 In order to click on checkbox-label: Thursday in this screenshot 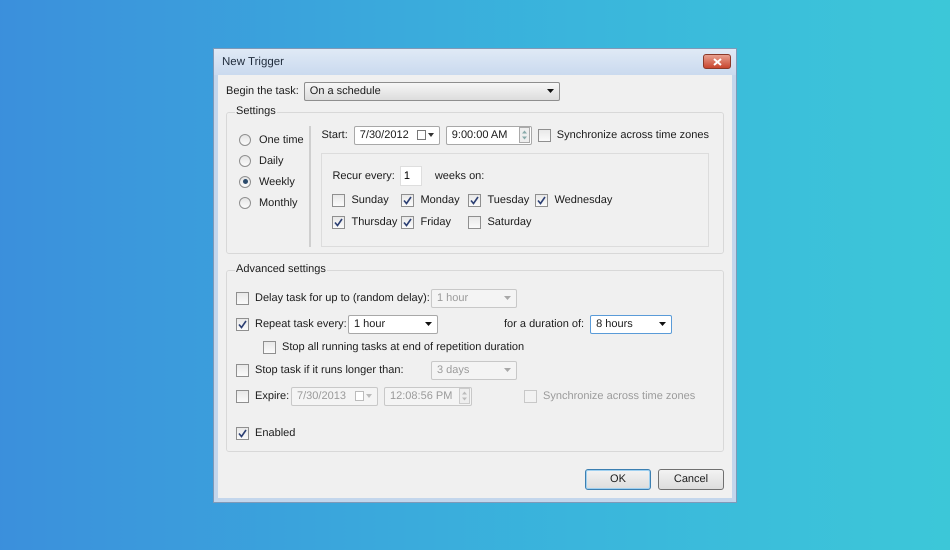, I will do `click(374, 222)`.